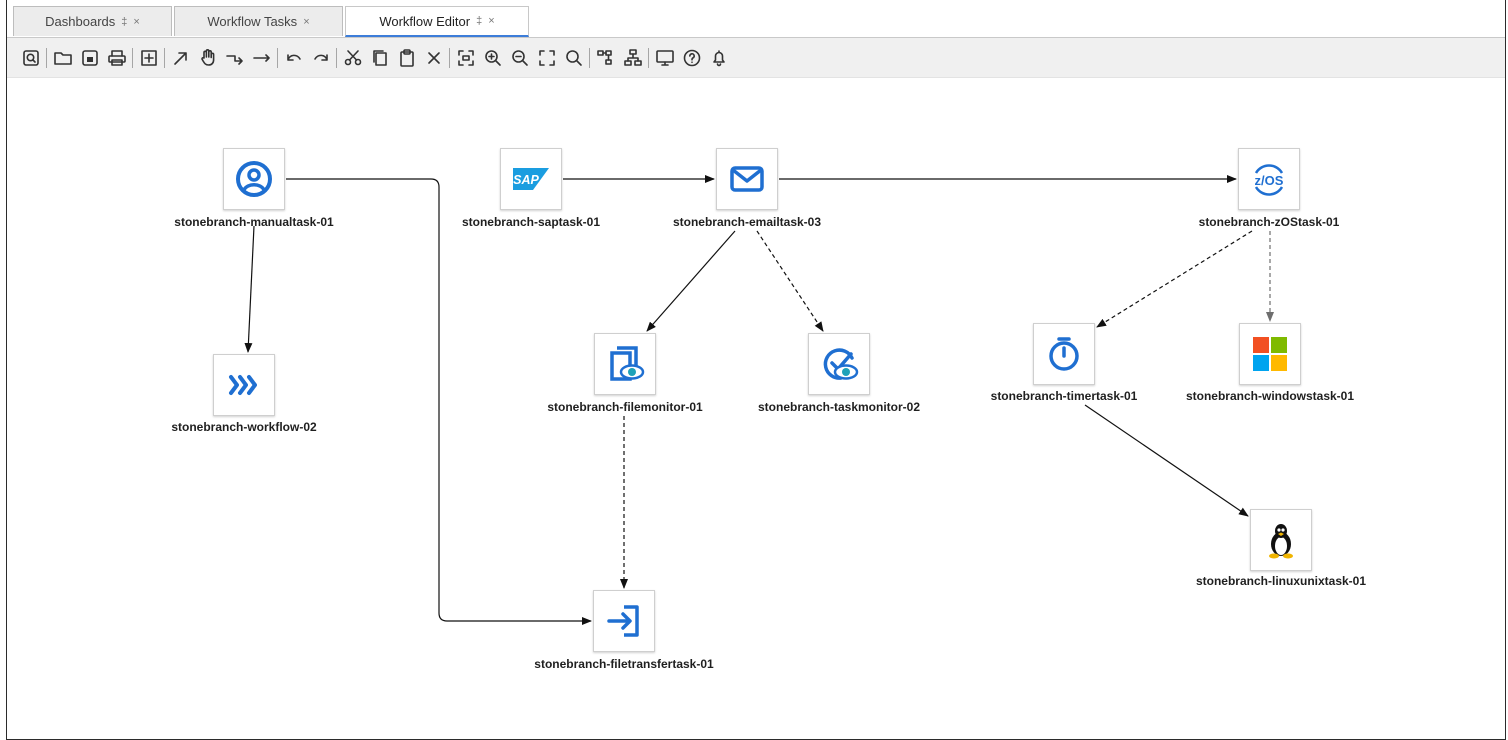 This screenshot has height=740, width=1508. I want to click on connector-elbow-button, so click(234, 58).